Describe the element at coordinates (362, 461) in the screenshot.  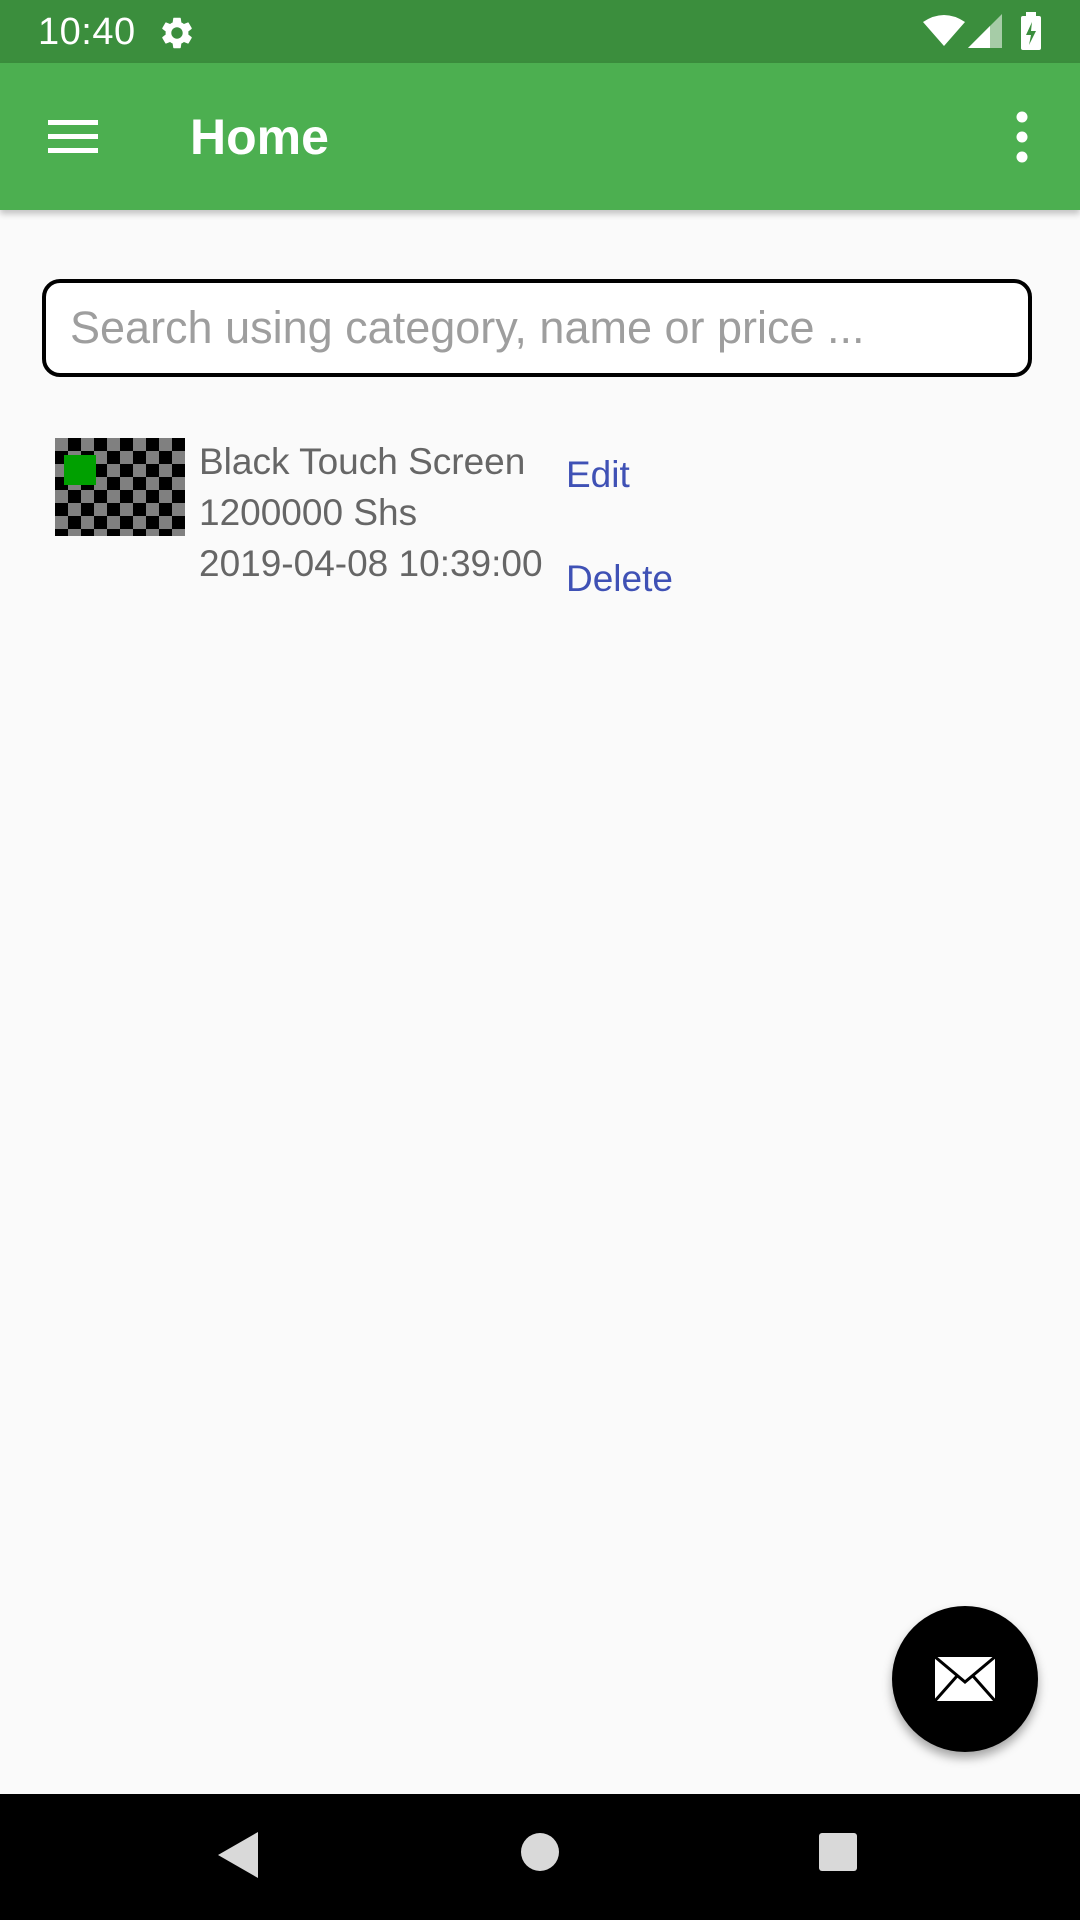
I see `item-name: Black Touch Screen` at that location.